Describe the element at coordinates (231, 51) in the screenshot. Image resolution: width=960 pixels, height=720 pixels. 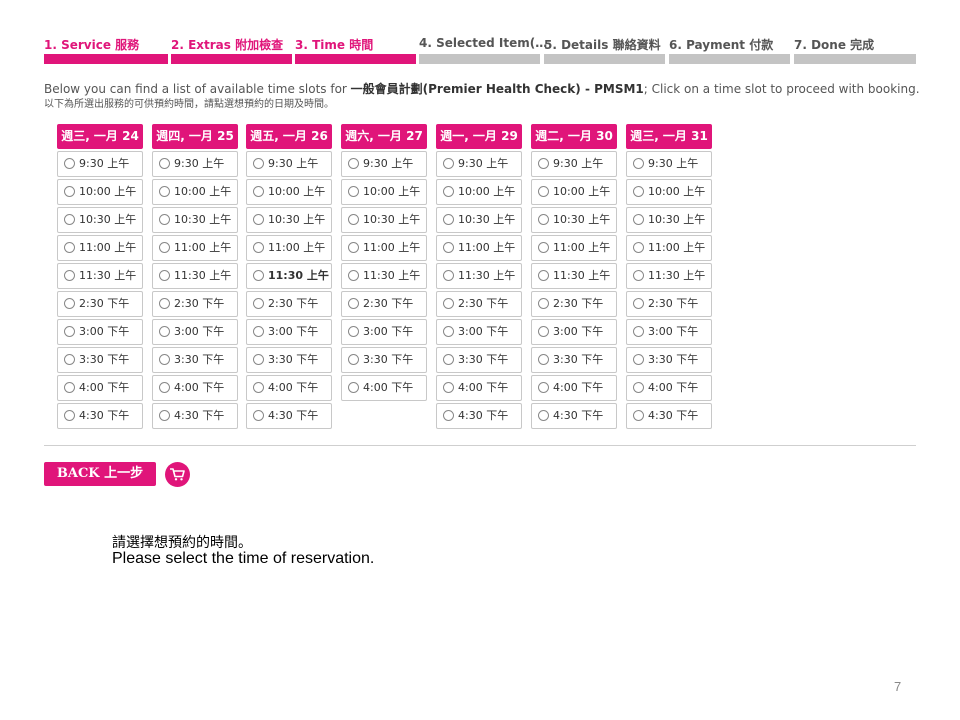
I see `step-extras: 2. Extras 附加檢查` at that location.